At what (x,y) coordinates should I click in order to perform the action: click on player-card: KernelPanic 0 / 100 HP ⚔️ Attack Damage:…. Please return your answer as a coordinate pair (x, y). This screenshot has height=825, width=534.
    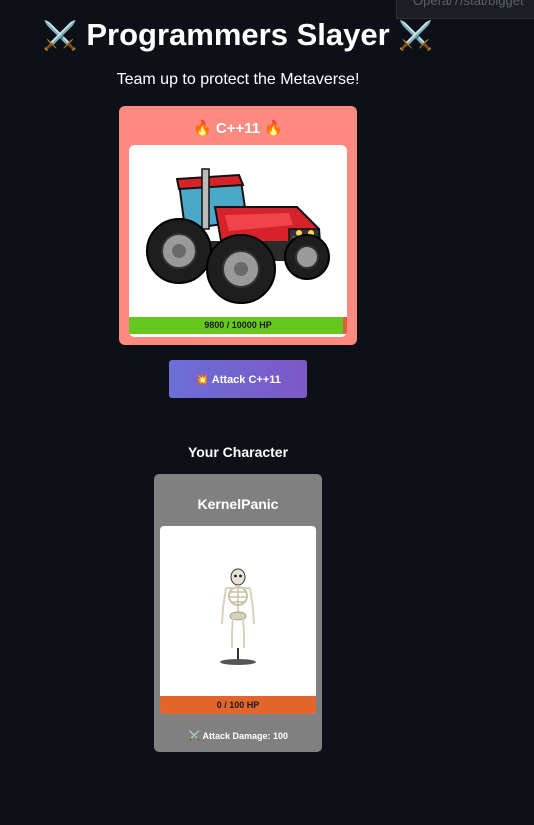
    Looking at the image, I should click on (238, 613).